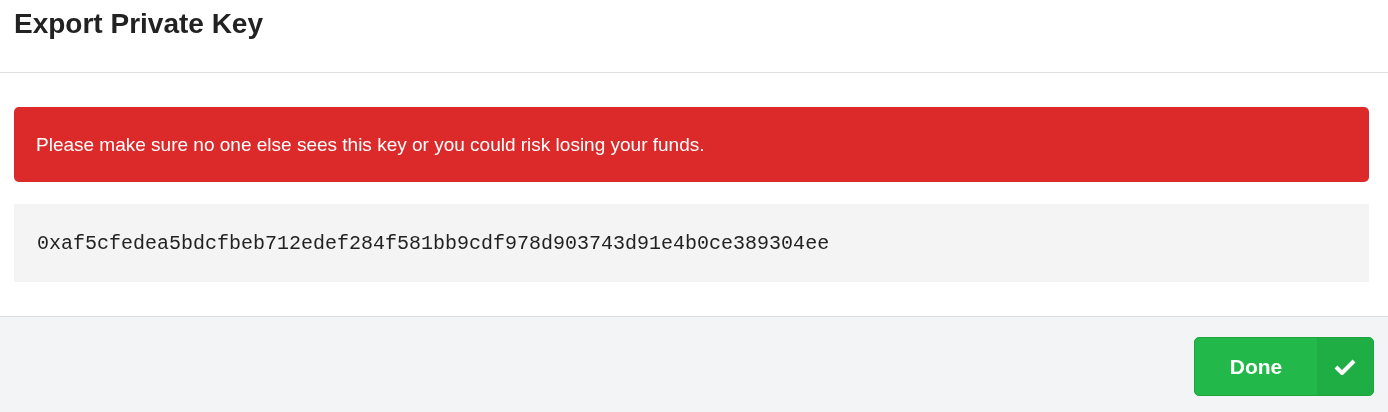 The image size is (1388, 412). I want to click on checkmark-icon, so click(1345, 366).